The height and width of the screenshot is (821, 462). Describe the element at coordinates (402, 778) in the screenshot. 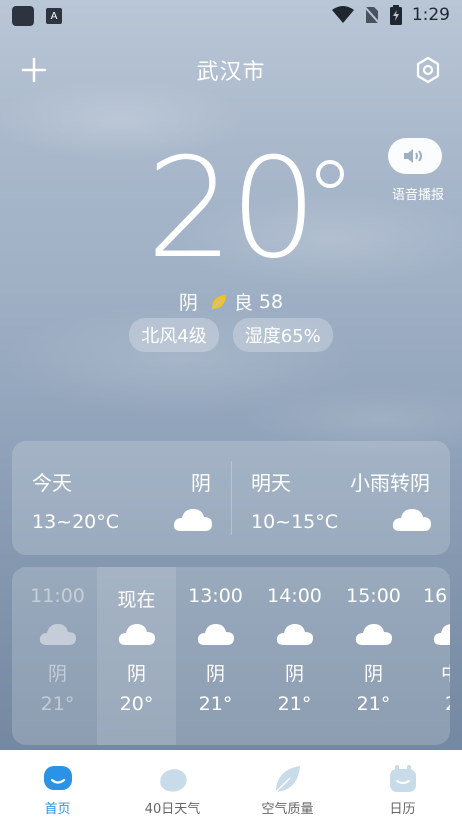

I see `calendar-icon` at that location.